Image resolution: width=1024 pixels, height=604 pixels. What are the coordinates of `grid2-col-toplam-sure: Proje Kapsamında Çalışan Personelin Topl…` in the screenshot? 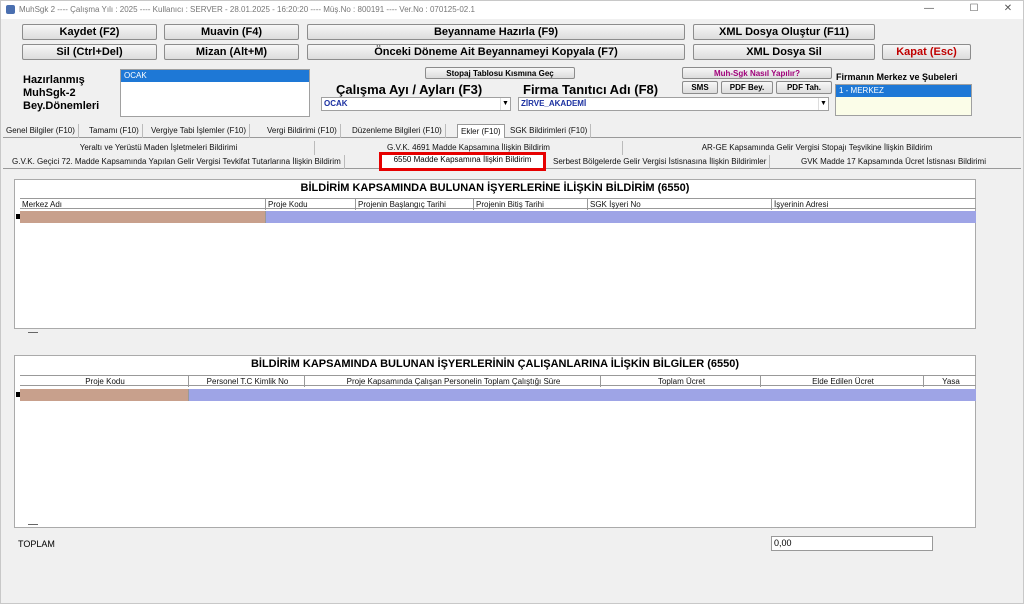 It's located at (453, 381).